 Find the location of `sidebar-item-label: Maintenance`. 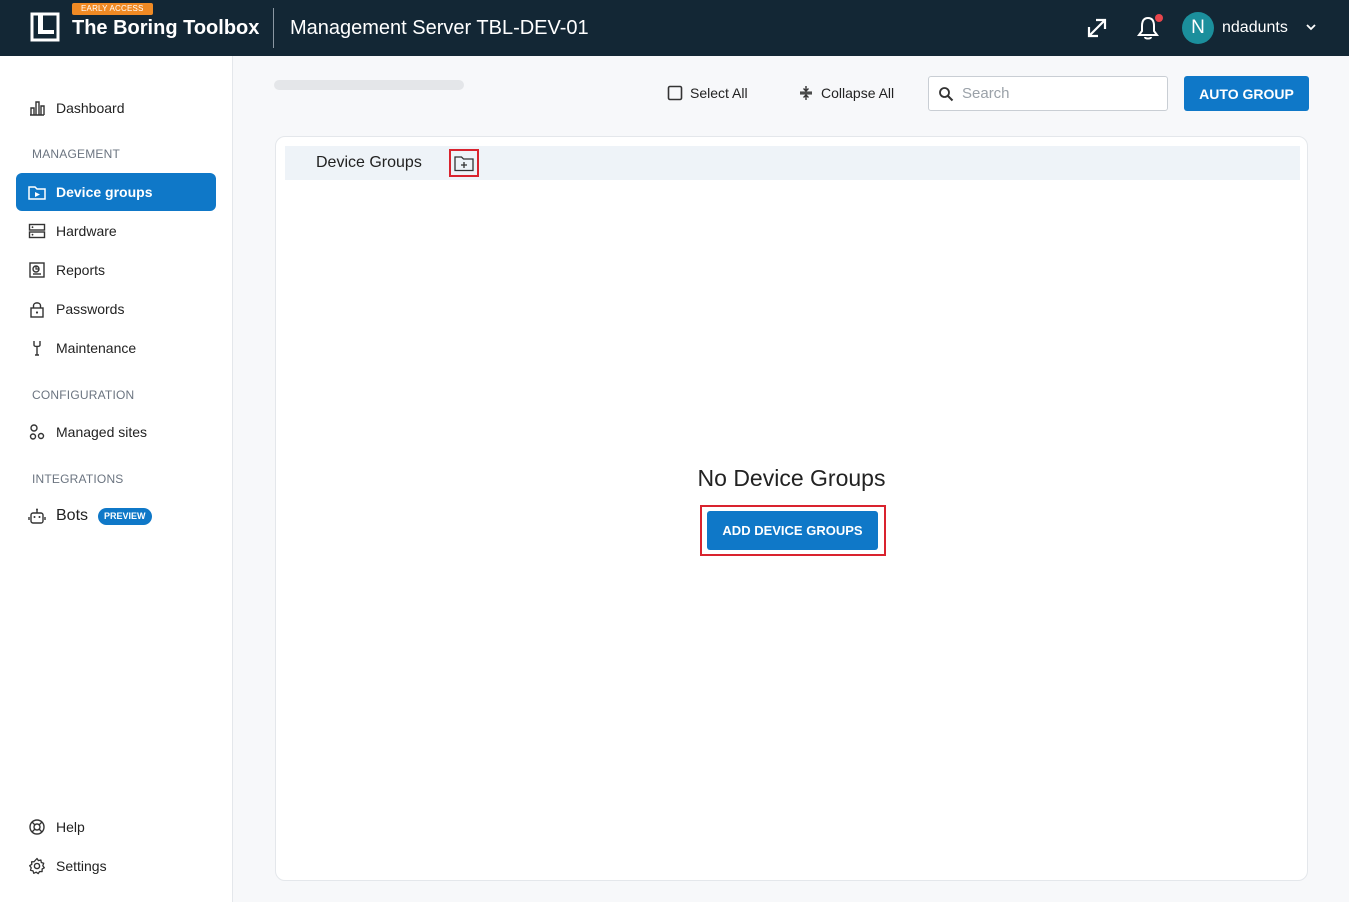

sidebar-item-label: Maintenance is located at coordinates (96, 348).